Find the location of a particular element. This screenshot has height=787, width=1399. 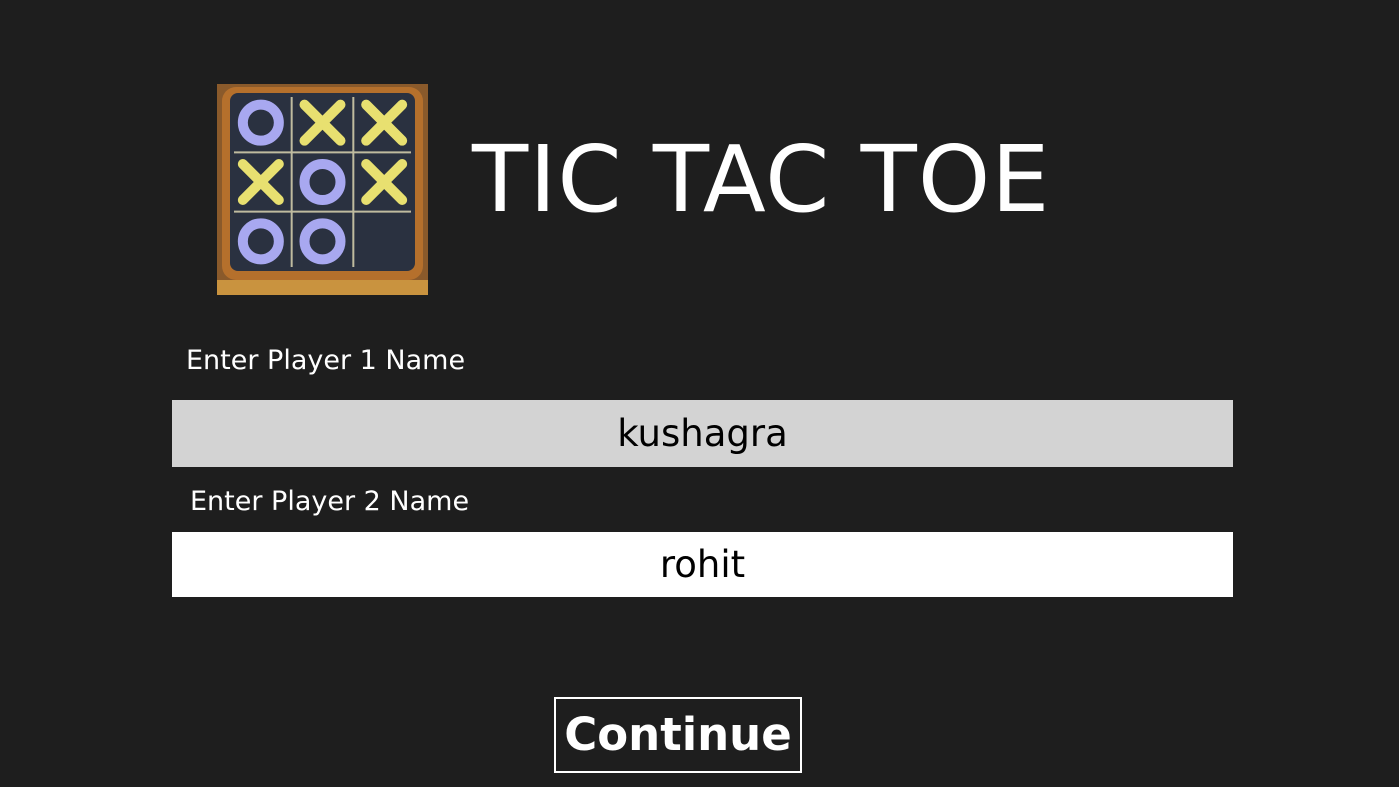

tic-tac-toe-board-icon is located at coordinates (322, 189).